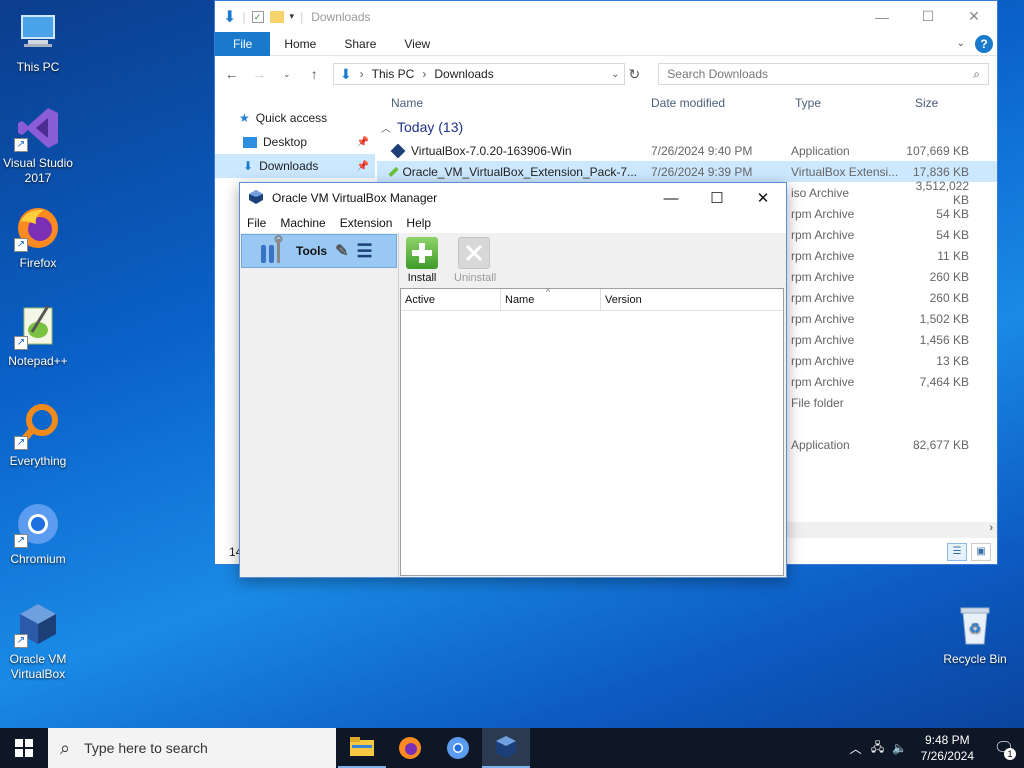 The width and height of the screenshot is (1024, 768). I want to click on column-version: Version, so click(692, 299).